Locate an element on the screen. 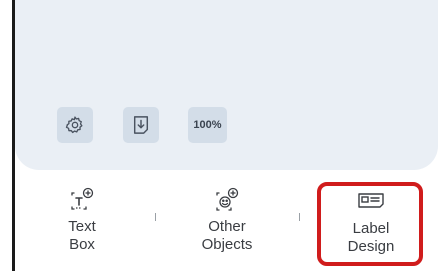 The width and height of the screenshot is (438, 271). tab-other-objects-line2: Objects is located at coordinates (227, 244).